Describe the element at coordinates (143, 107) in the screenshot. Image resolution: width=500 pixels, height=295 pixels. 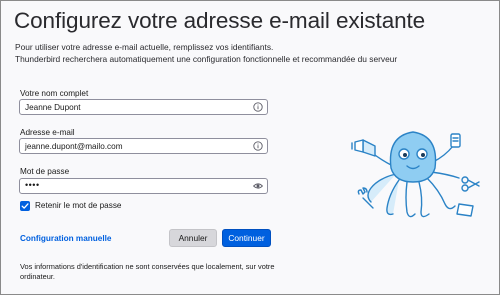
I see `full-name-input: Jeanne Dupont` at that location.